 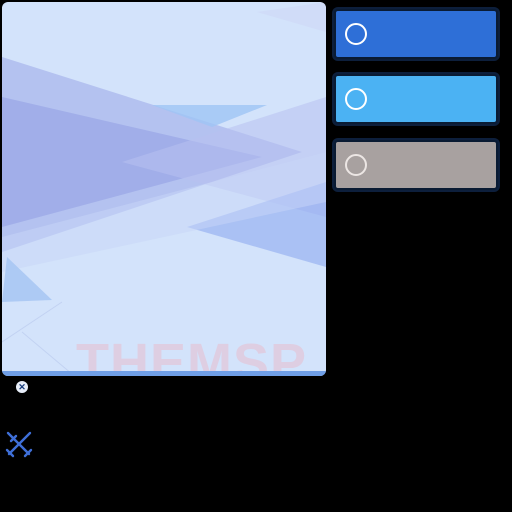 I want to click on theme-swatch-blue, so click(x=416, y=34).